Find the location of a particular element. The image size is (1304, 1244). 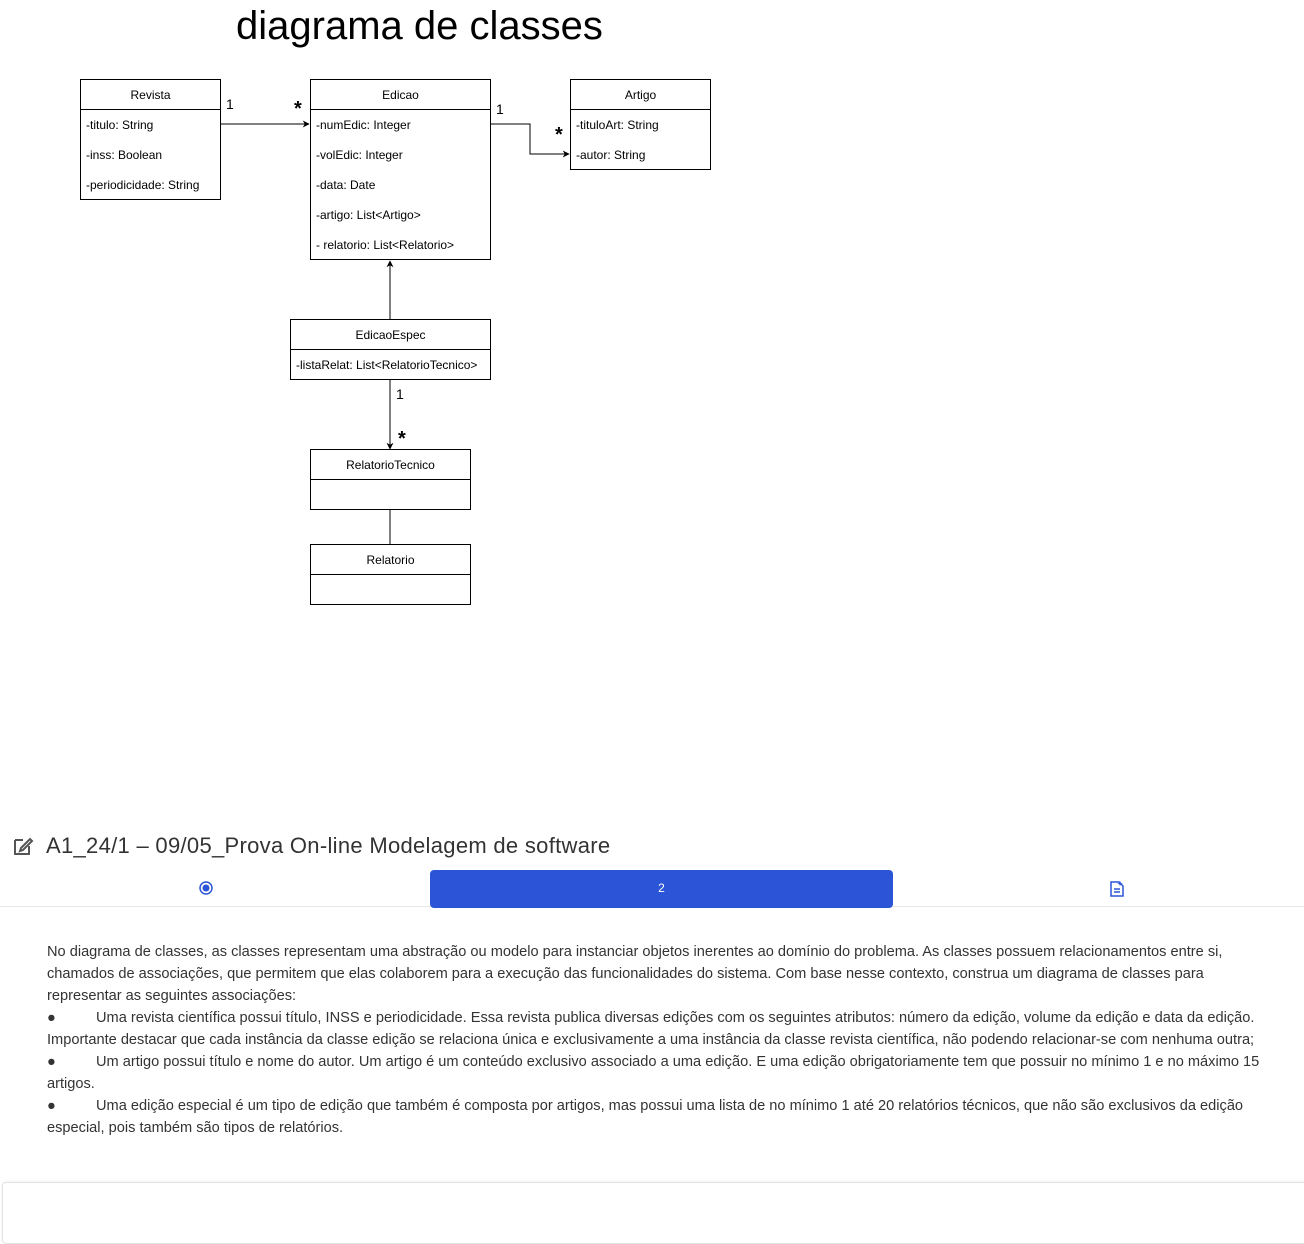

class-name: RelatorioTecnico is located at coordinates (390, 465).